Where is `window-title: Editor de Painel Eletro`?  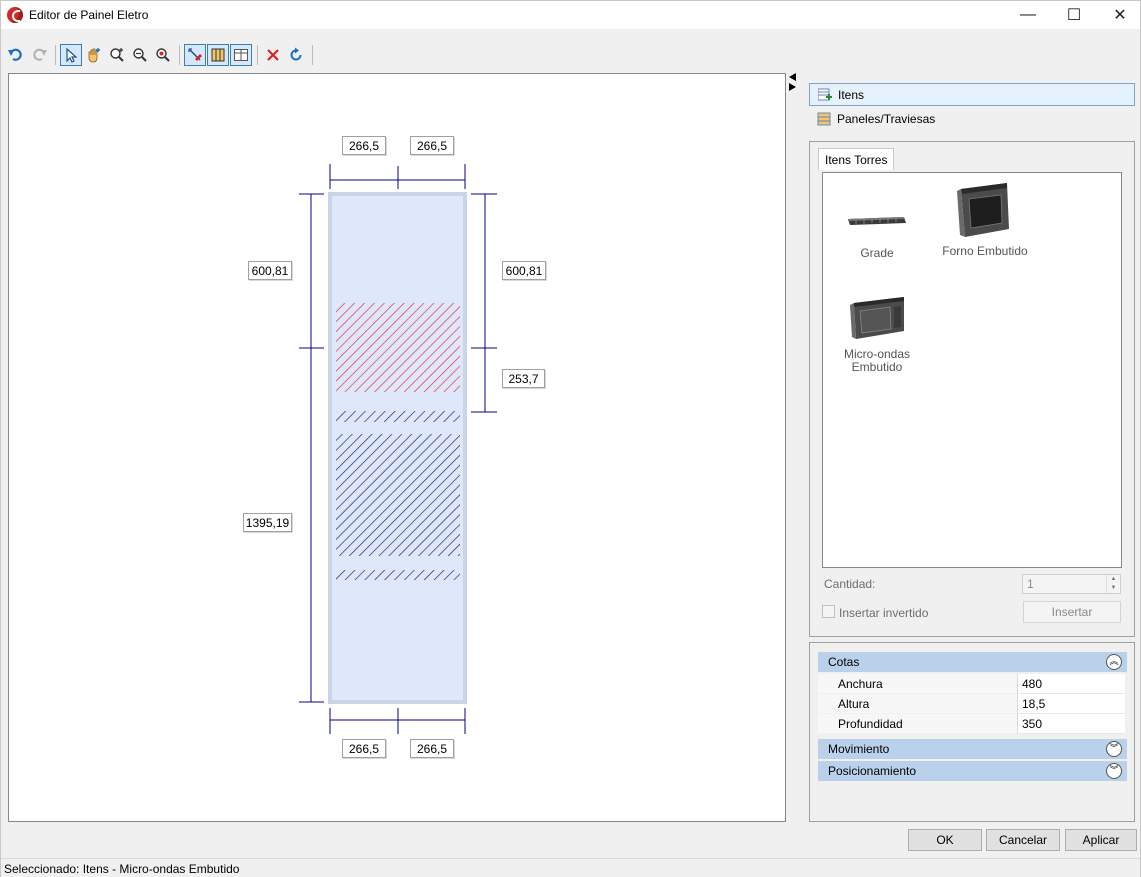 window-title: Editor de Painel Eletro is located at coordinates (89, 15).